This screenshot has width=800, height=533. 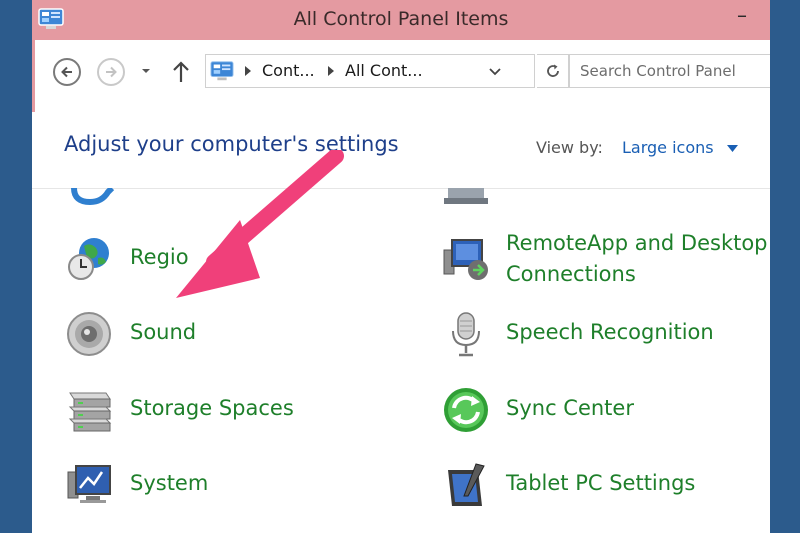 What do you see at coordinates (90, 412) in the screenshot?
I see `storage-drives-icon` at bounding box center [90, 412].